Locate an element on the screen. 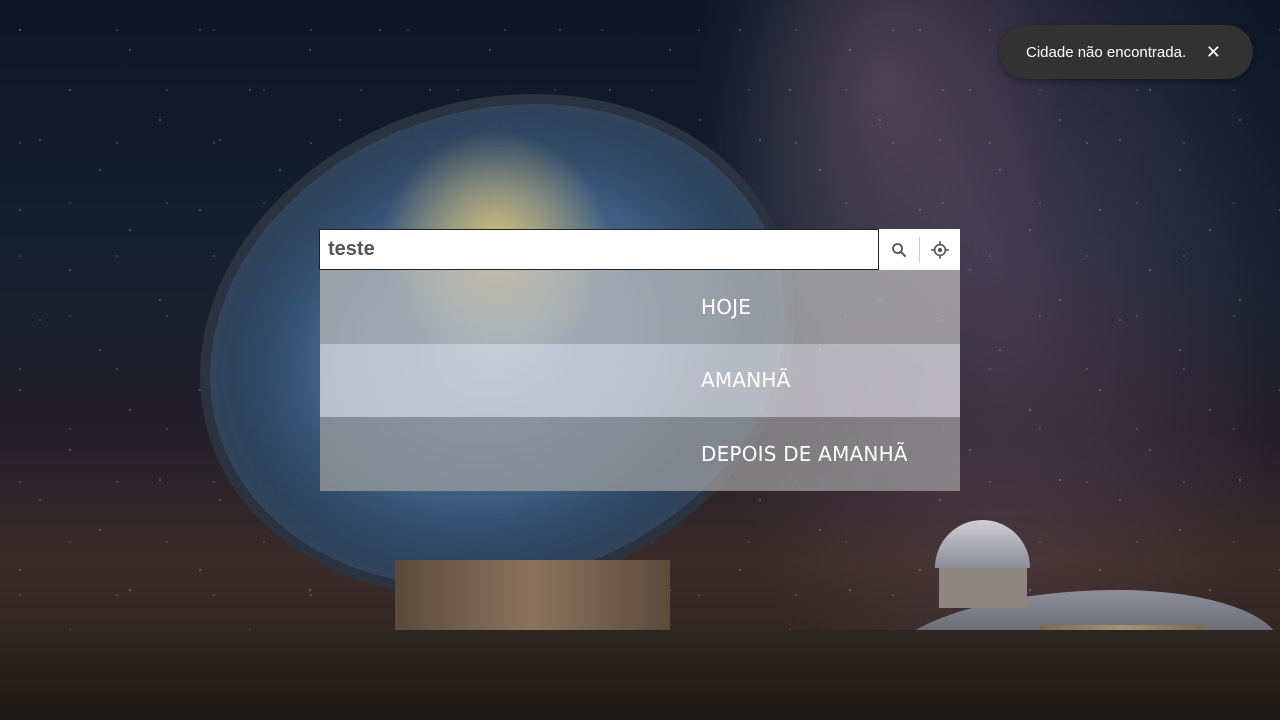 The width and height of the screenshot is (1280, 720). forecast-row-day-after-tomorrow: DEPOIS DE AMANHÃ is located at coordinates (640, 454).